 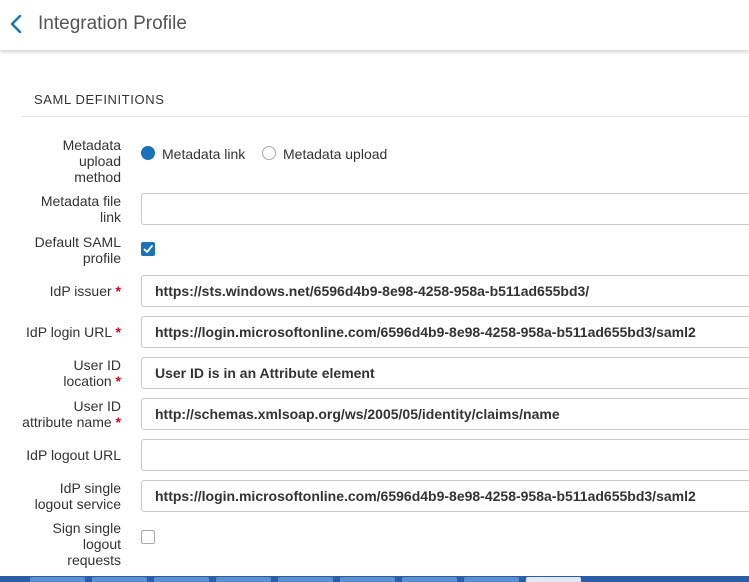 I want to click on idp-logout-url-input, so click(x=445, y=455).